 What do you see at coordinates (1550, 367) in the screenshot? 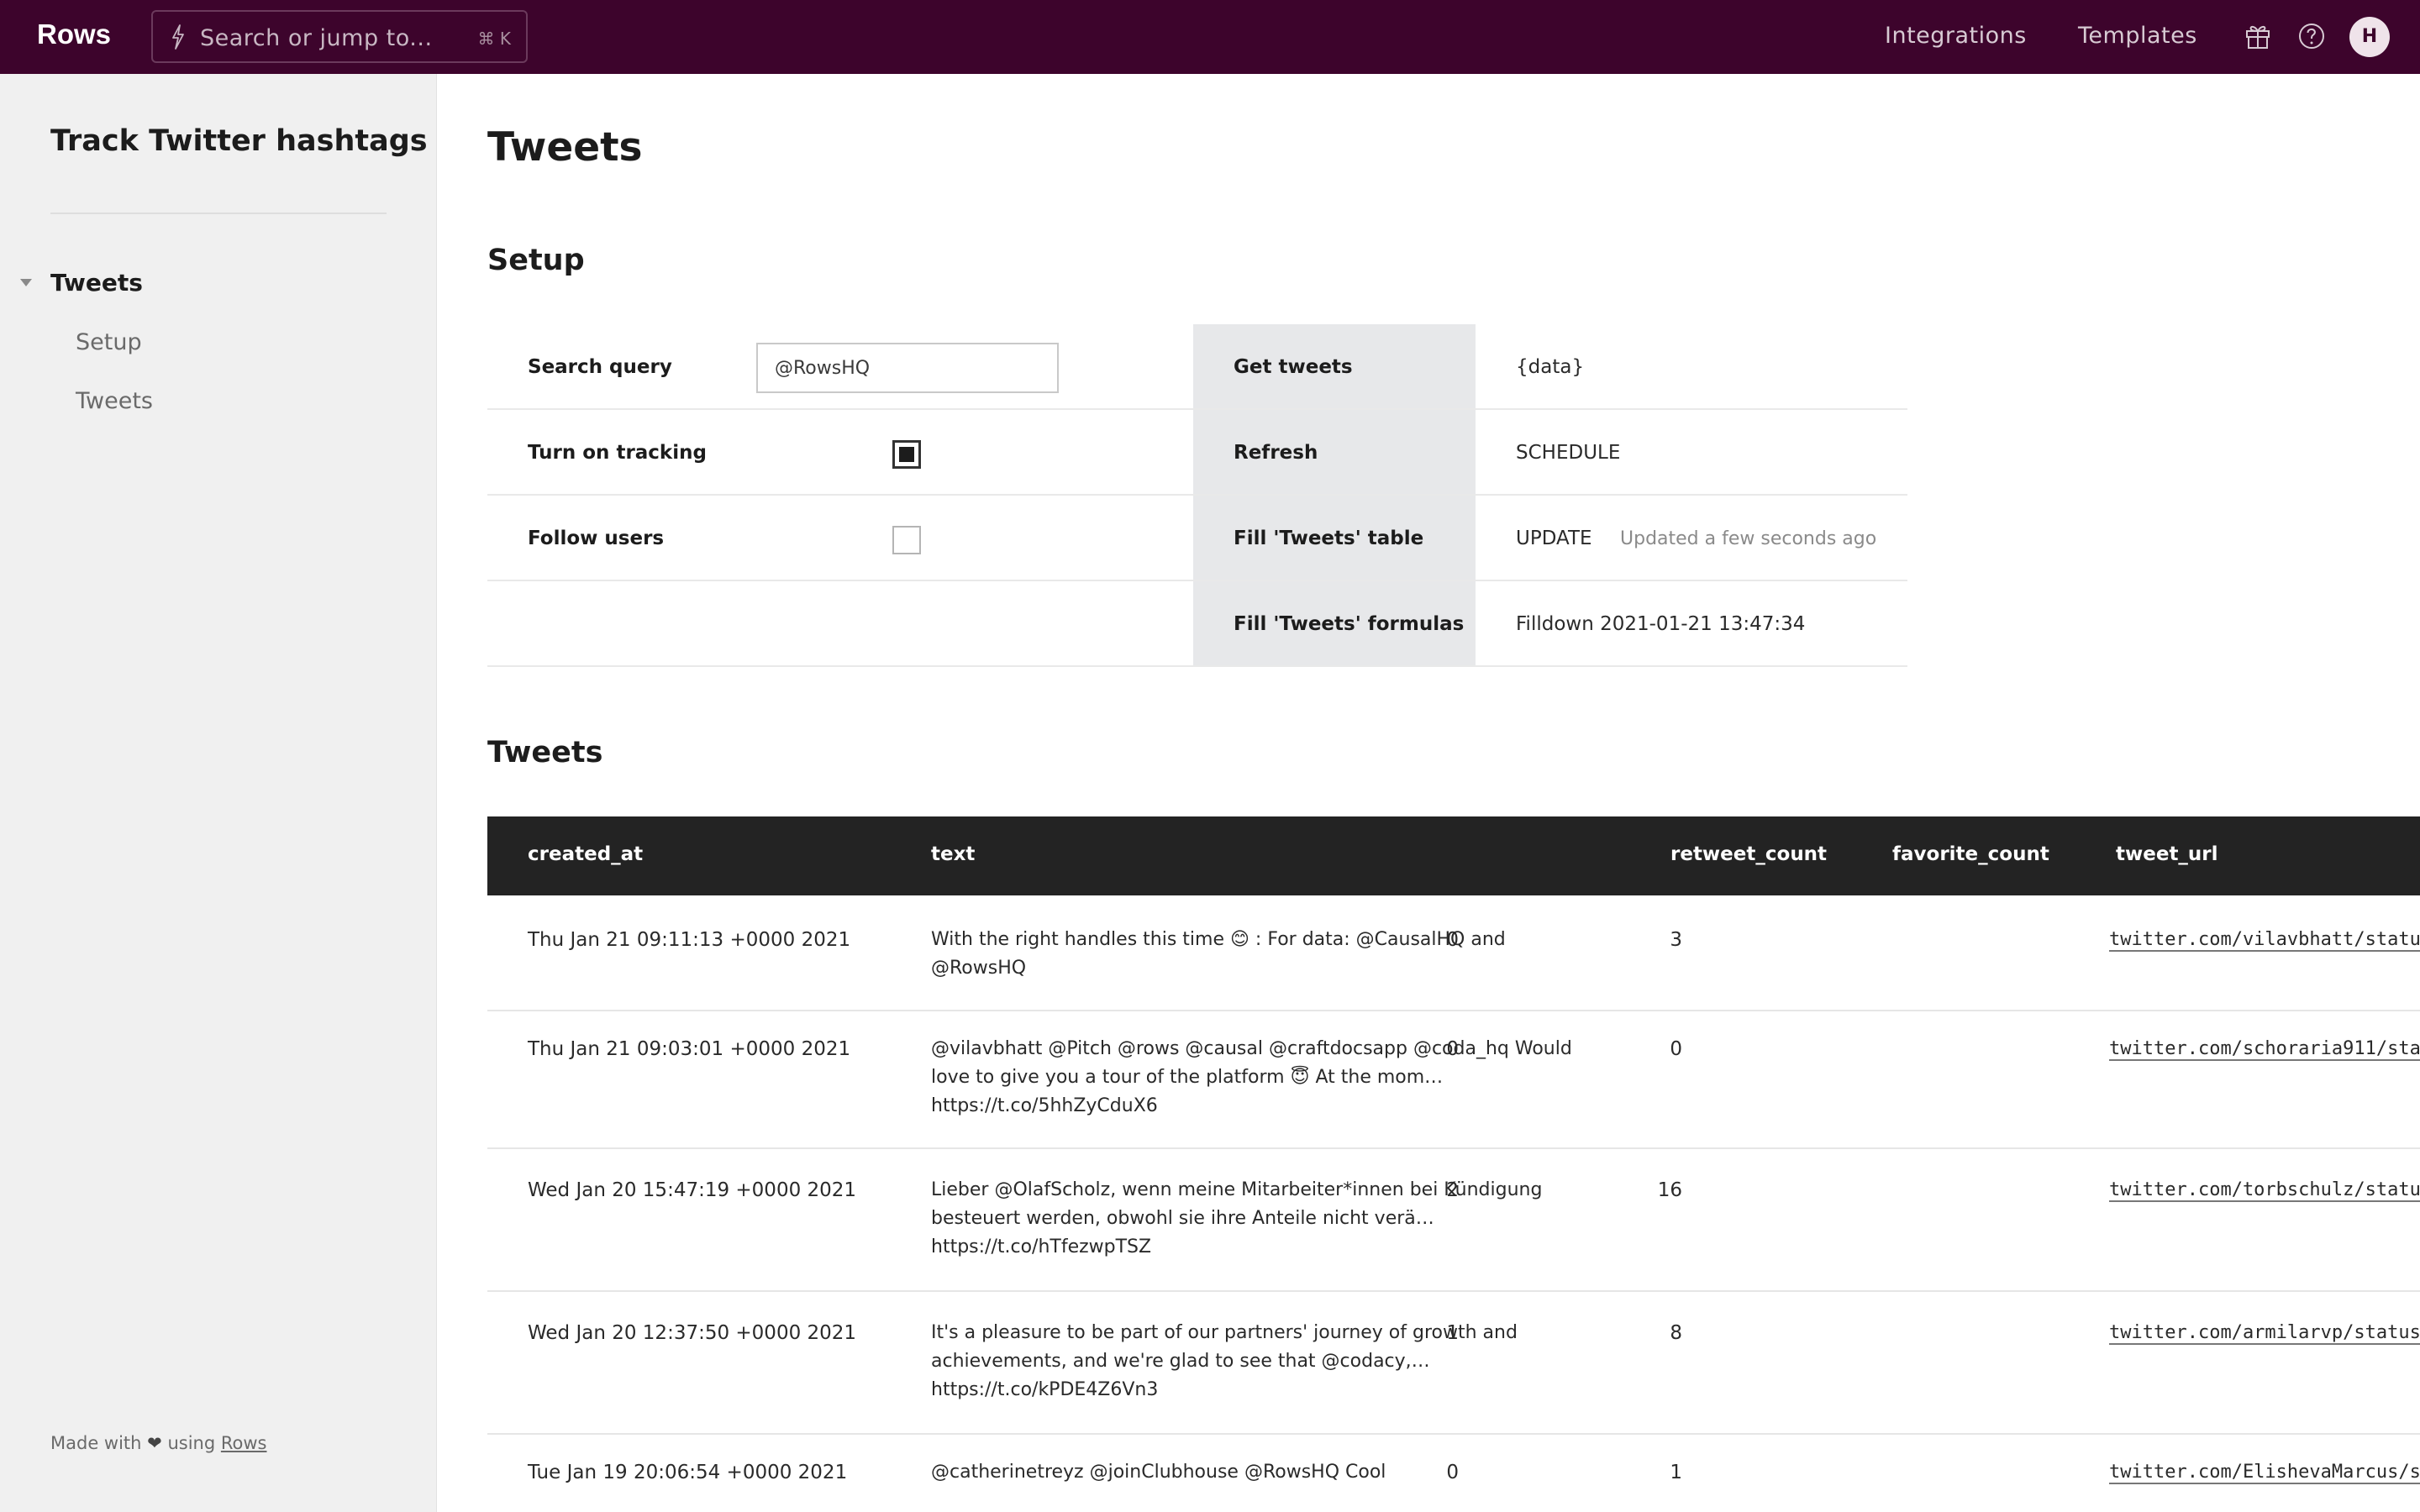
I see `get-tweets-value: {data}` at bounding box center [1550, 367].